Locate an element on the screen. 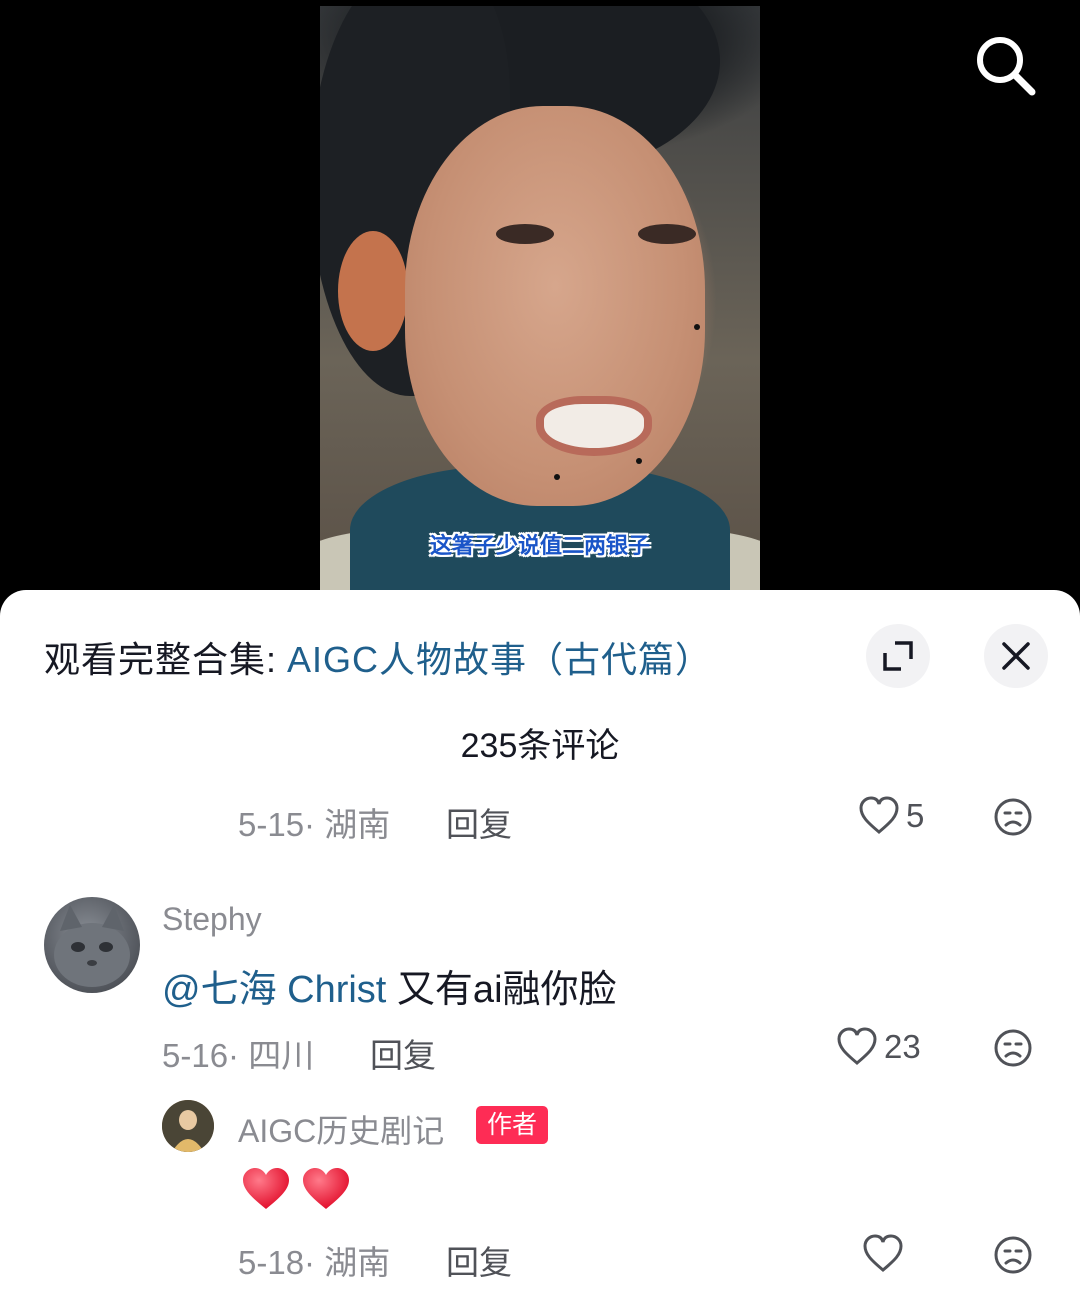  close-button is located at coordinates (1016, 656).